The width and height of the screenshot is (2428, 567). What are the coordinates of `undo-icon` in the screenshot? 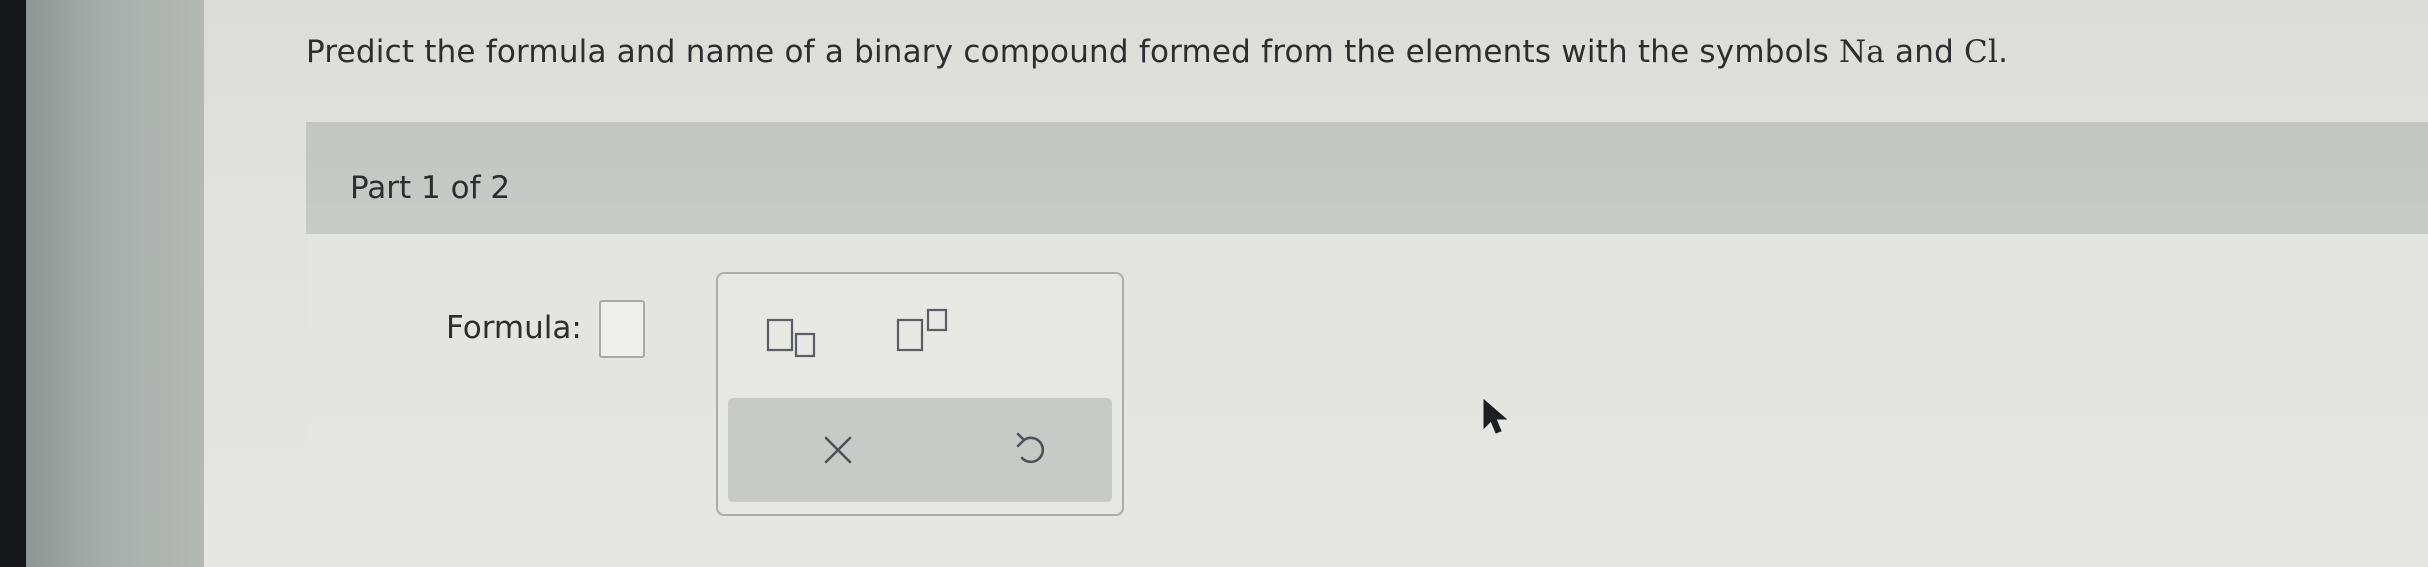 It's located at (1030, 448).